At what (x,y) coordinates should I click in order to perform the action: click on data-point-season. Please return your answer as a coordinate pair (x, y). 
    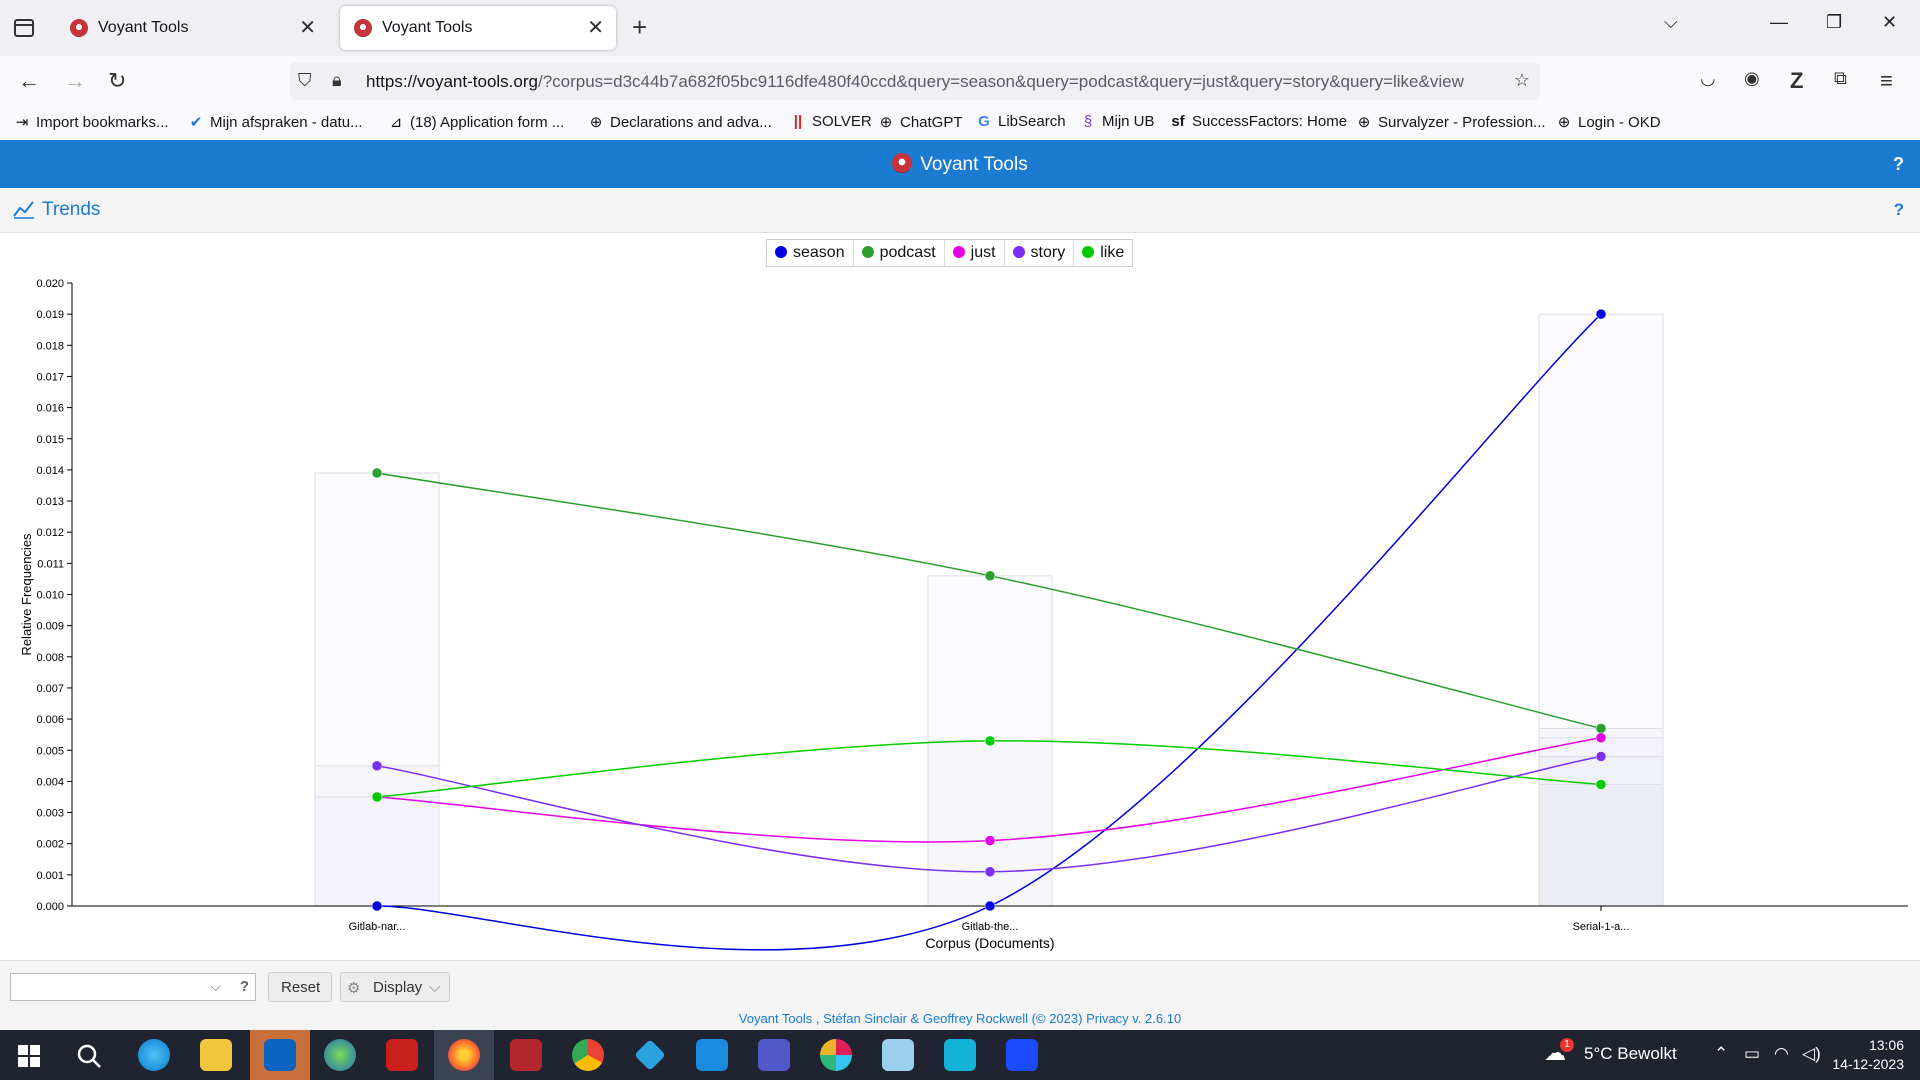
    Looking at the image, I should click on (1601, 314).